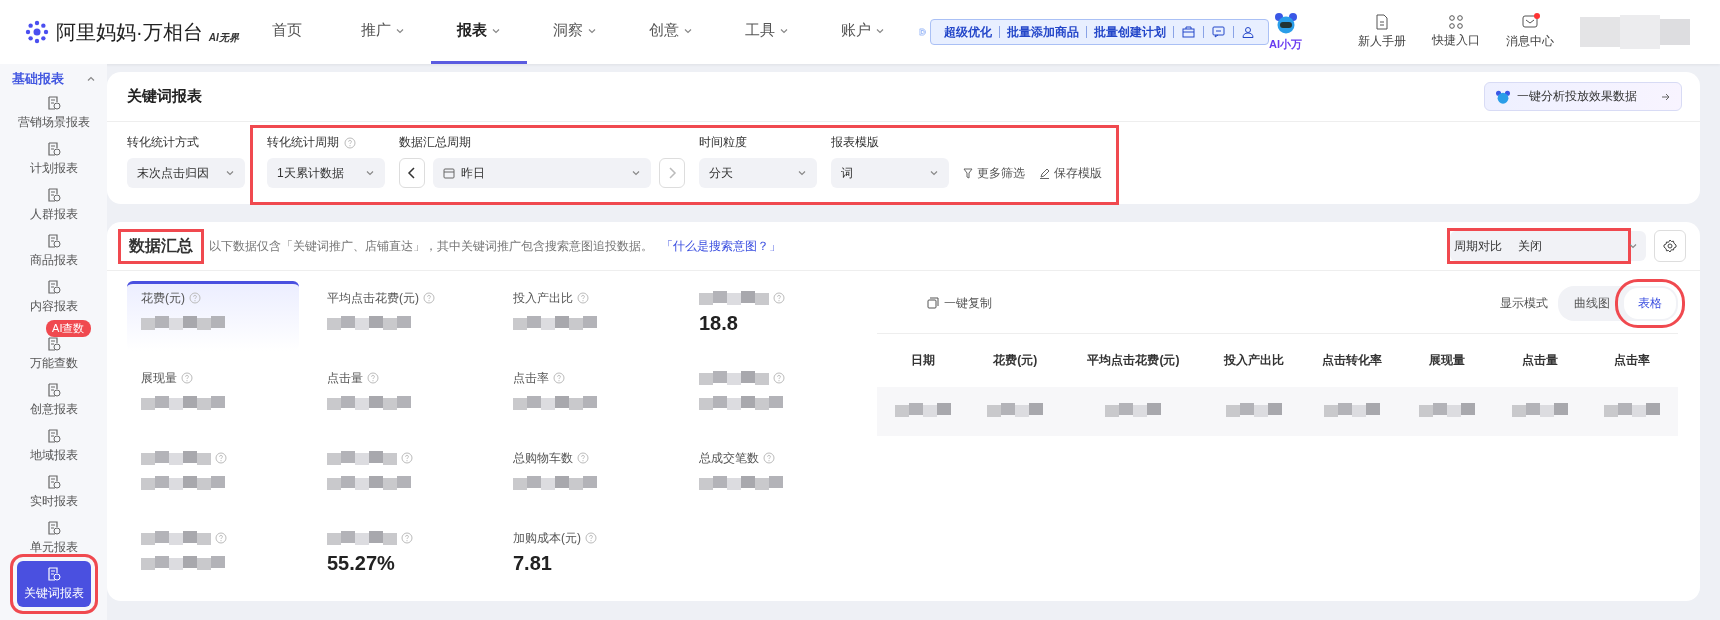 This screenshot has width=1720, height=620. Describe the element at coordinates (1592, 303) in the screenshot. I see `mode-tab: 曲线图` at that location.